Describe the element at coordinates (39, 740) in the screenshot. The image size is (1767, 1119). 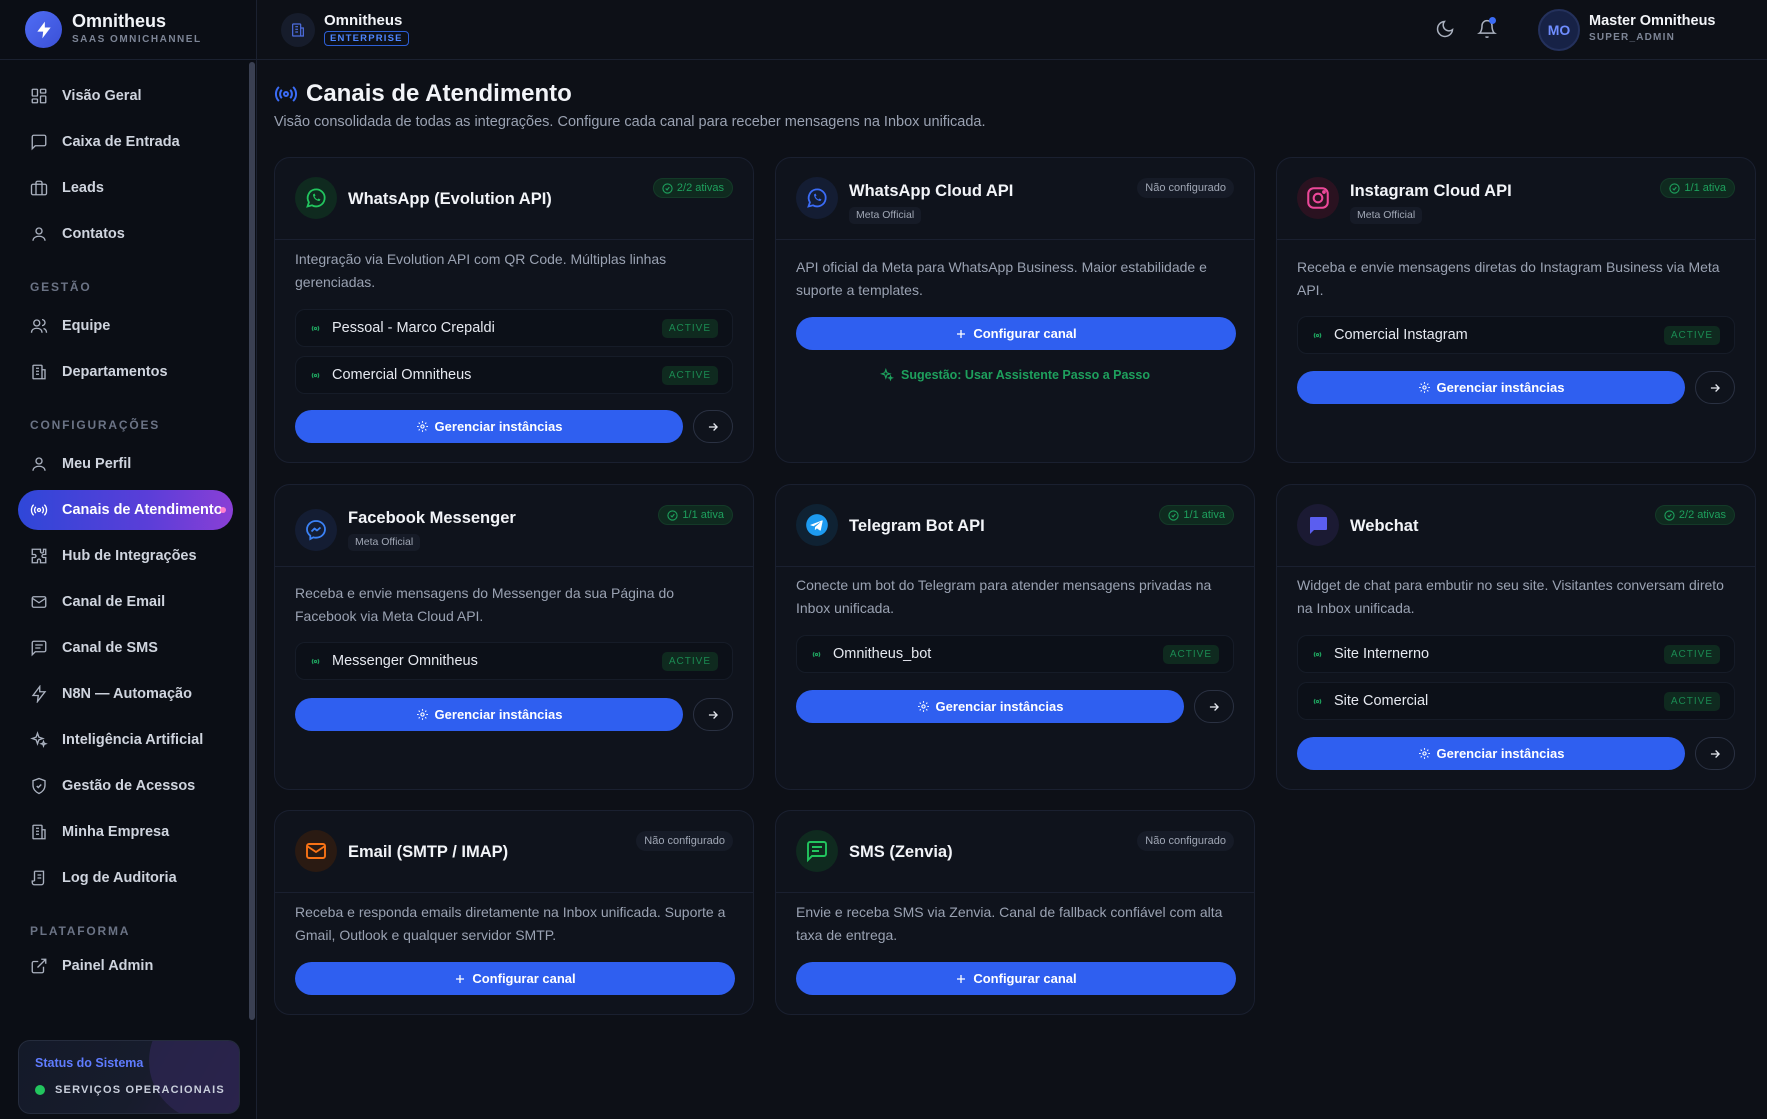
I see `sparkles-icon` at that location.